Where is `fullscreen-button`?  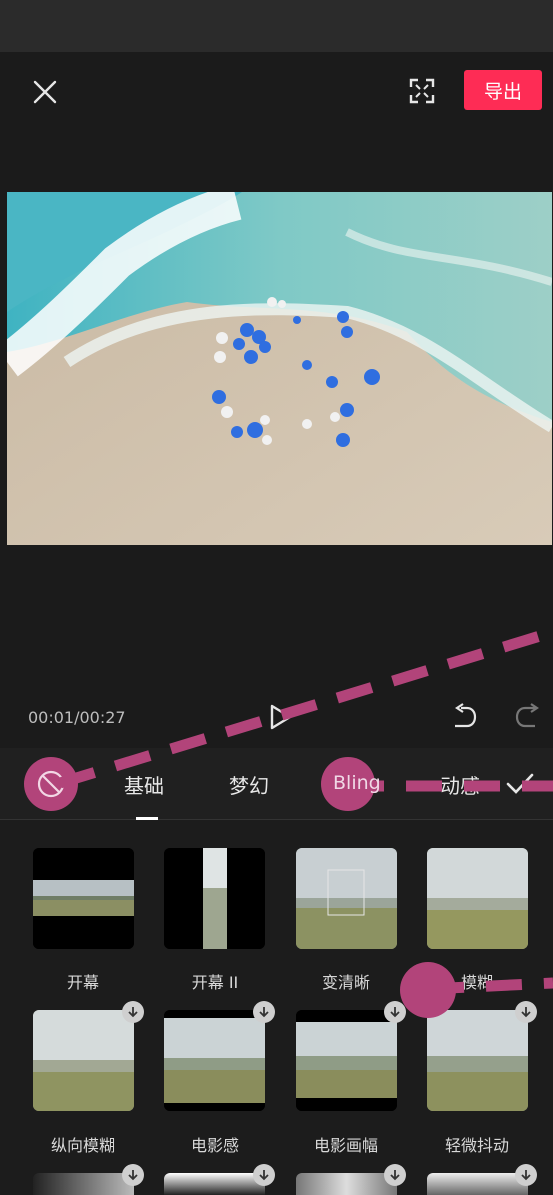
fullscreen-button is located at coordinates (422, 91).